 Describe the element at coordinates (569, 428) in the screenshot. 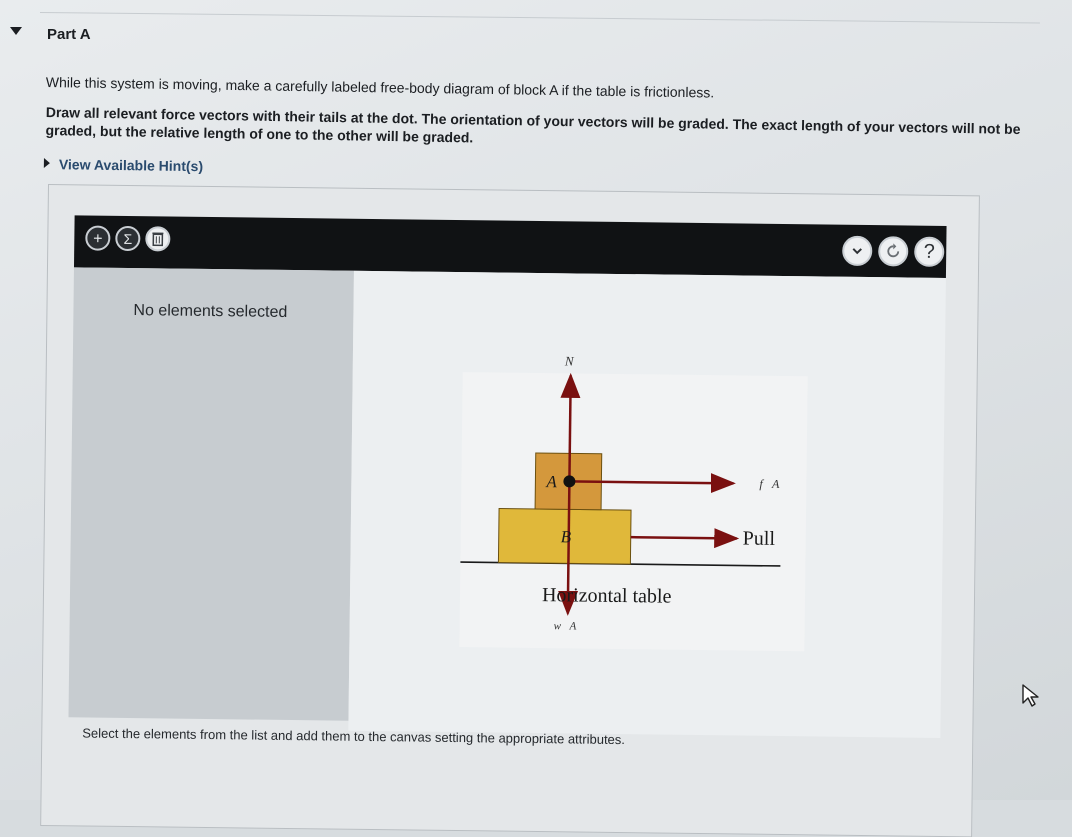

I see `normal-force-arrow` at that location.